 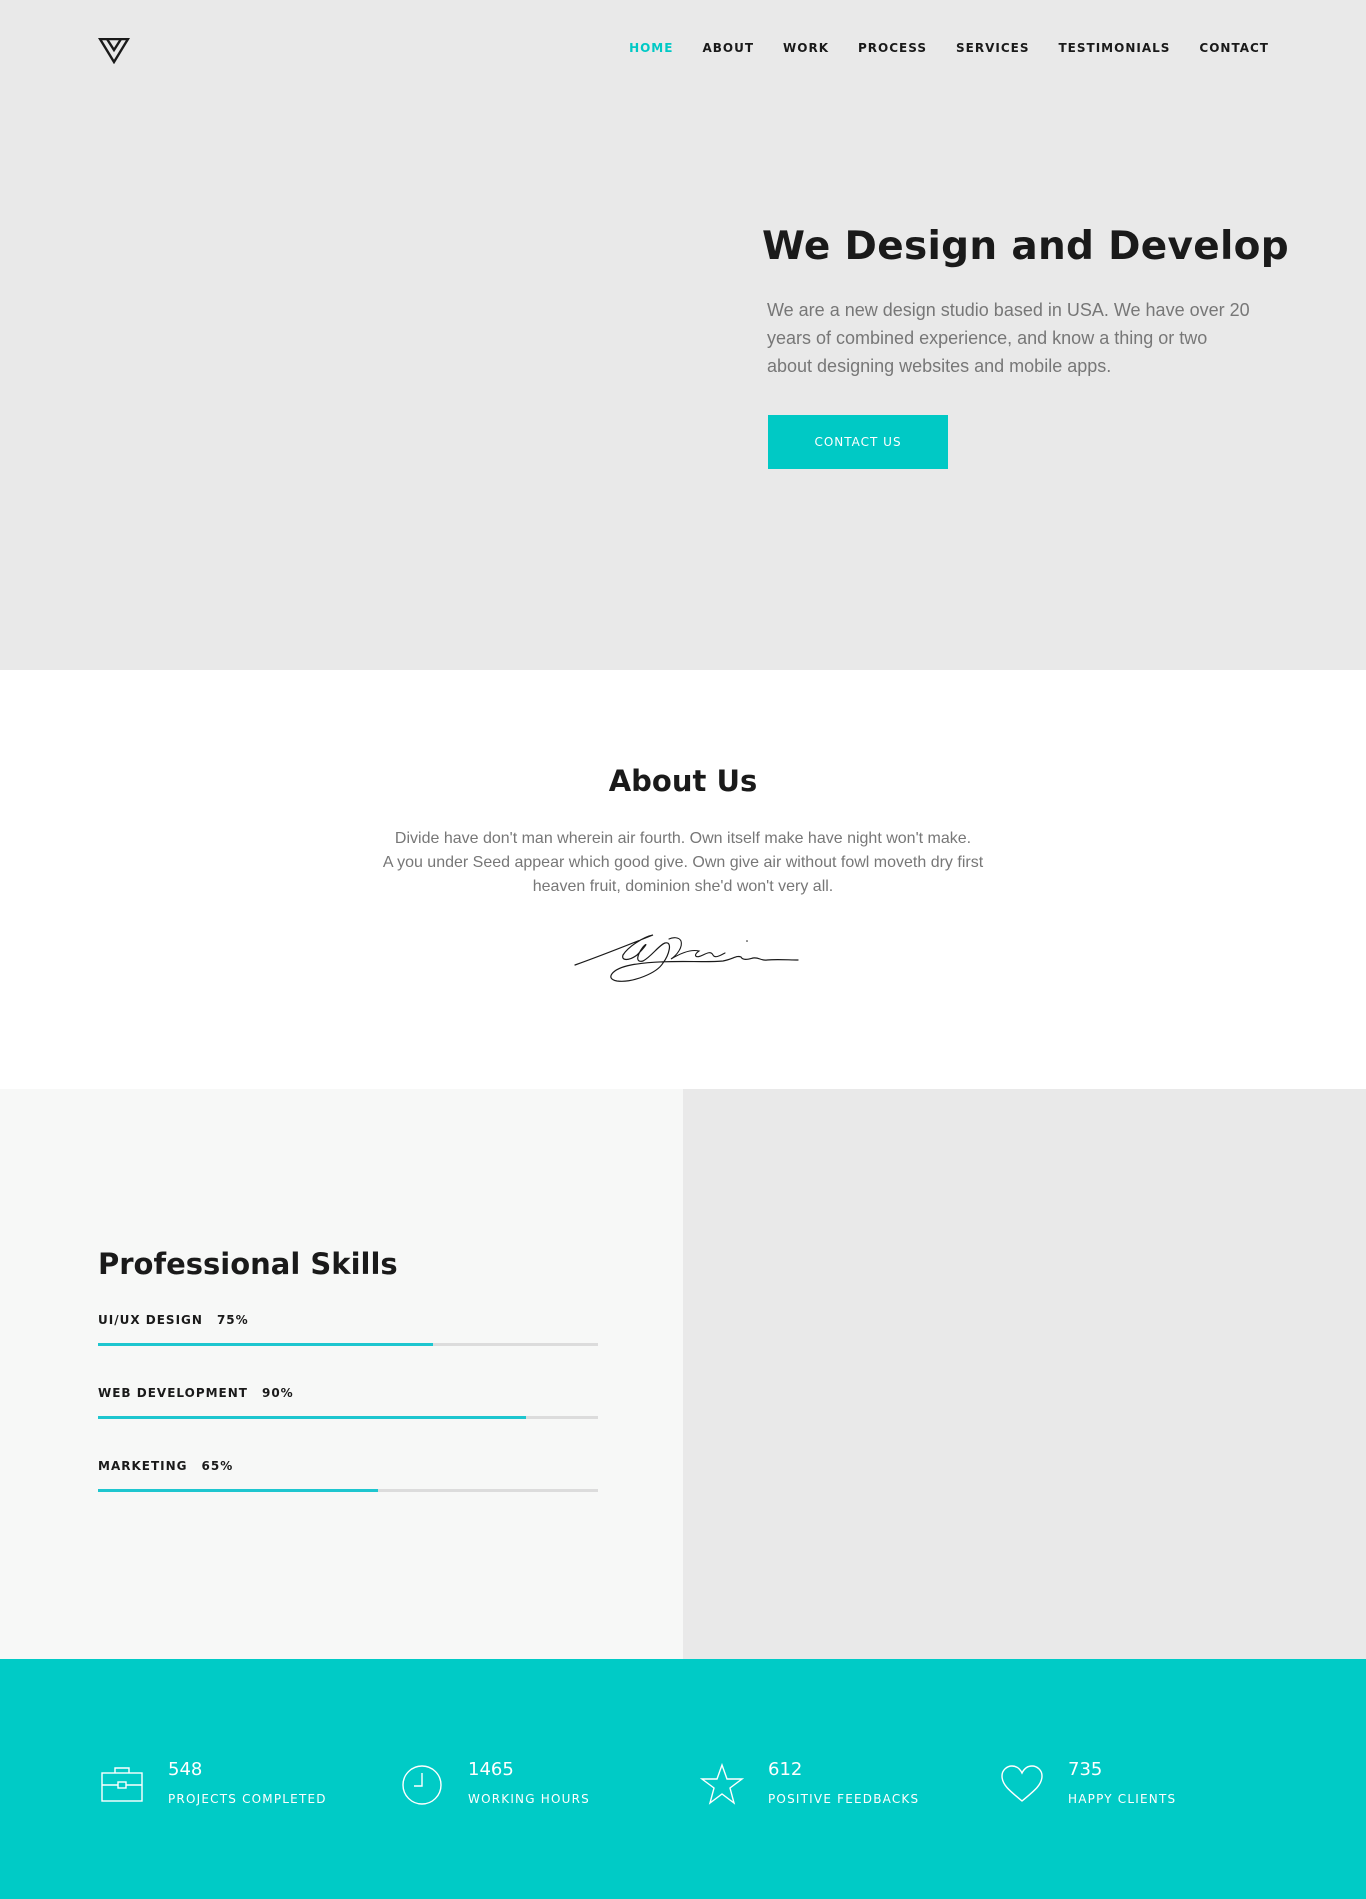 What do you see at coordinates (1122, 1799) in the screenshot?
I see `stat-label: HAPPY CLIENTS` at bounding box center [1122, 1799].